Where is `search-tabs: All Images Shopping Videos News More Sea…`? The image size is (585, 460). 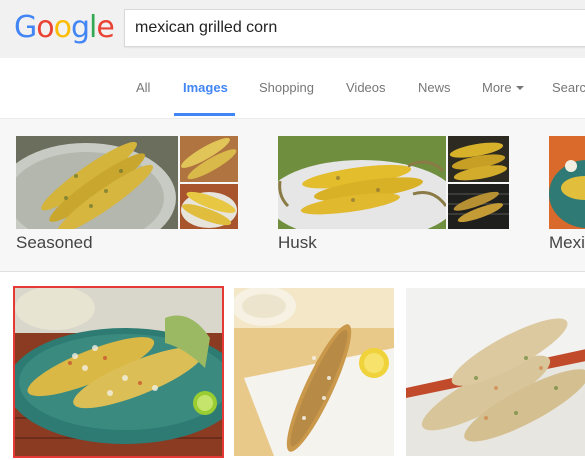 search-tabs: All Images Shopping Videos News More Sea… is located at coordinates (292, 88).